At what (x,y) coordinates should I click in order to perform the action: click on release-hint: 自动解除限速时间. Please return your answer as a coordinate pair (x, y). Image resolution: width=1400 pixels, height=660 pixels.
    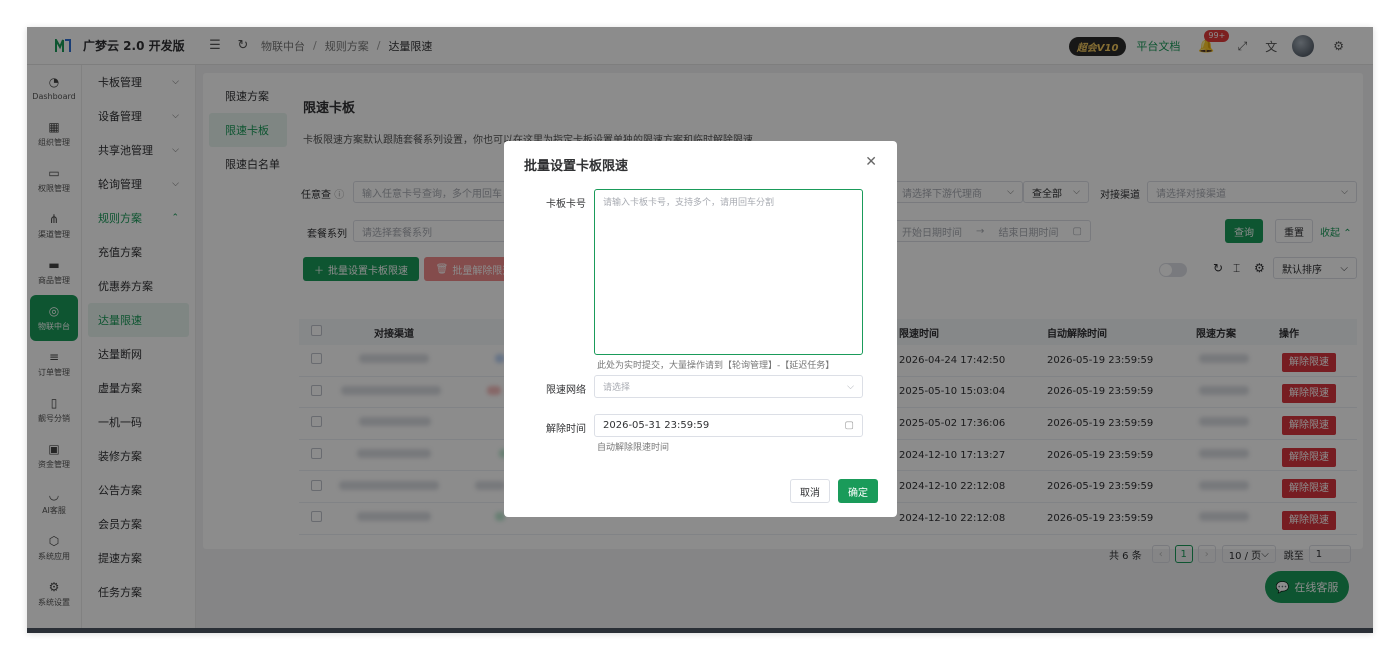
    Looking at the image, I should click on (633, 448).